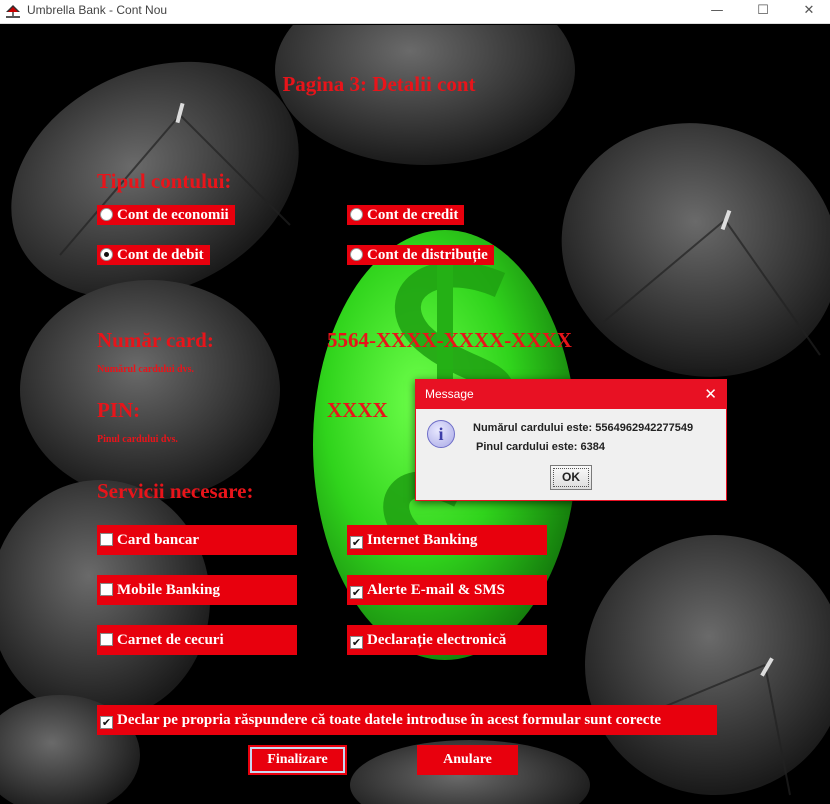  I want to click on card-number-label: Număr card:, so click(155, 340).